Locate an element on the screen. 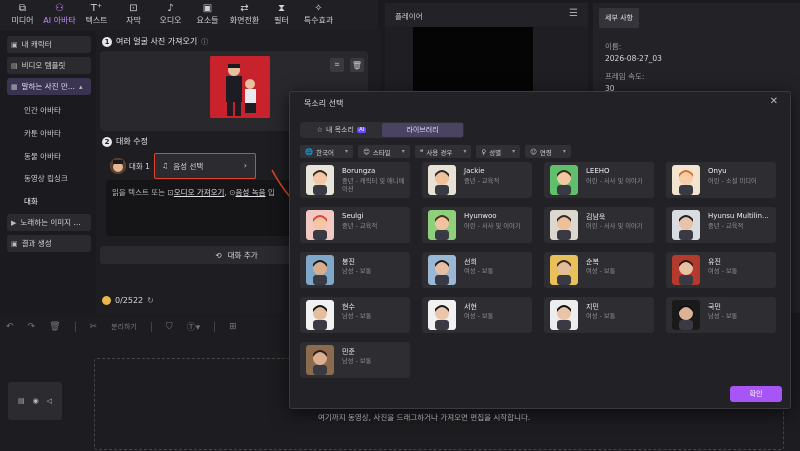  voice-name: Borungza is located at coordinates (359, 171).